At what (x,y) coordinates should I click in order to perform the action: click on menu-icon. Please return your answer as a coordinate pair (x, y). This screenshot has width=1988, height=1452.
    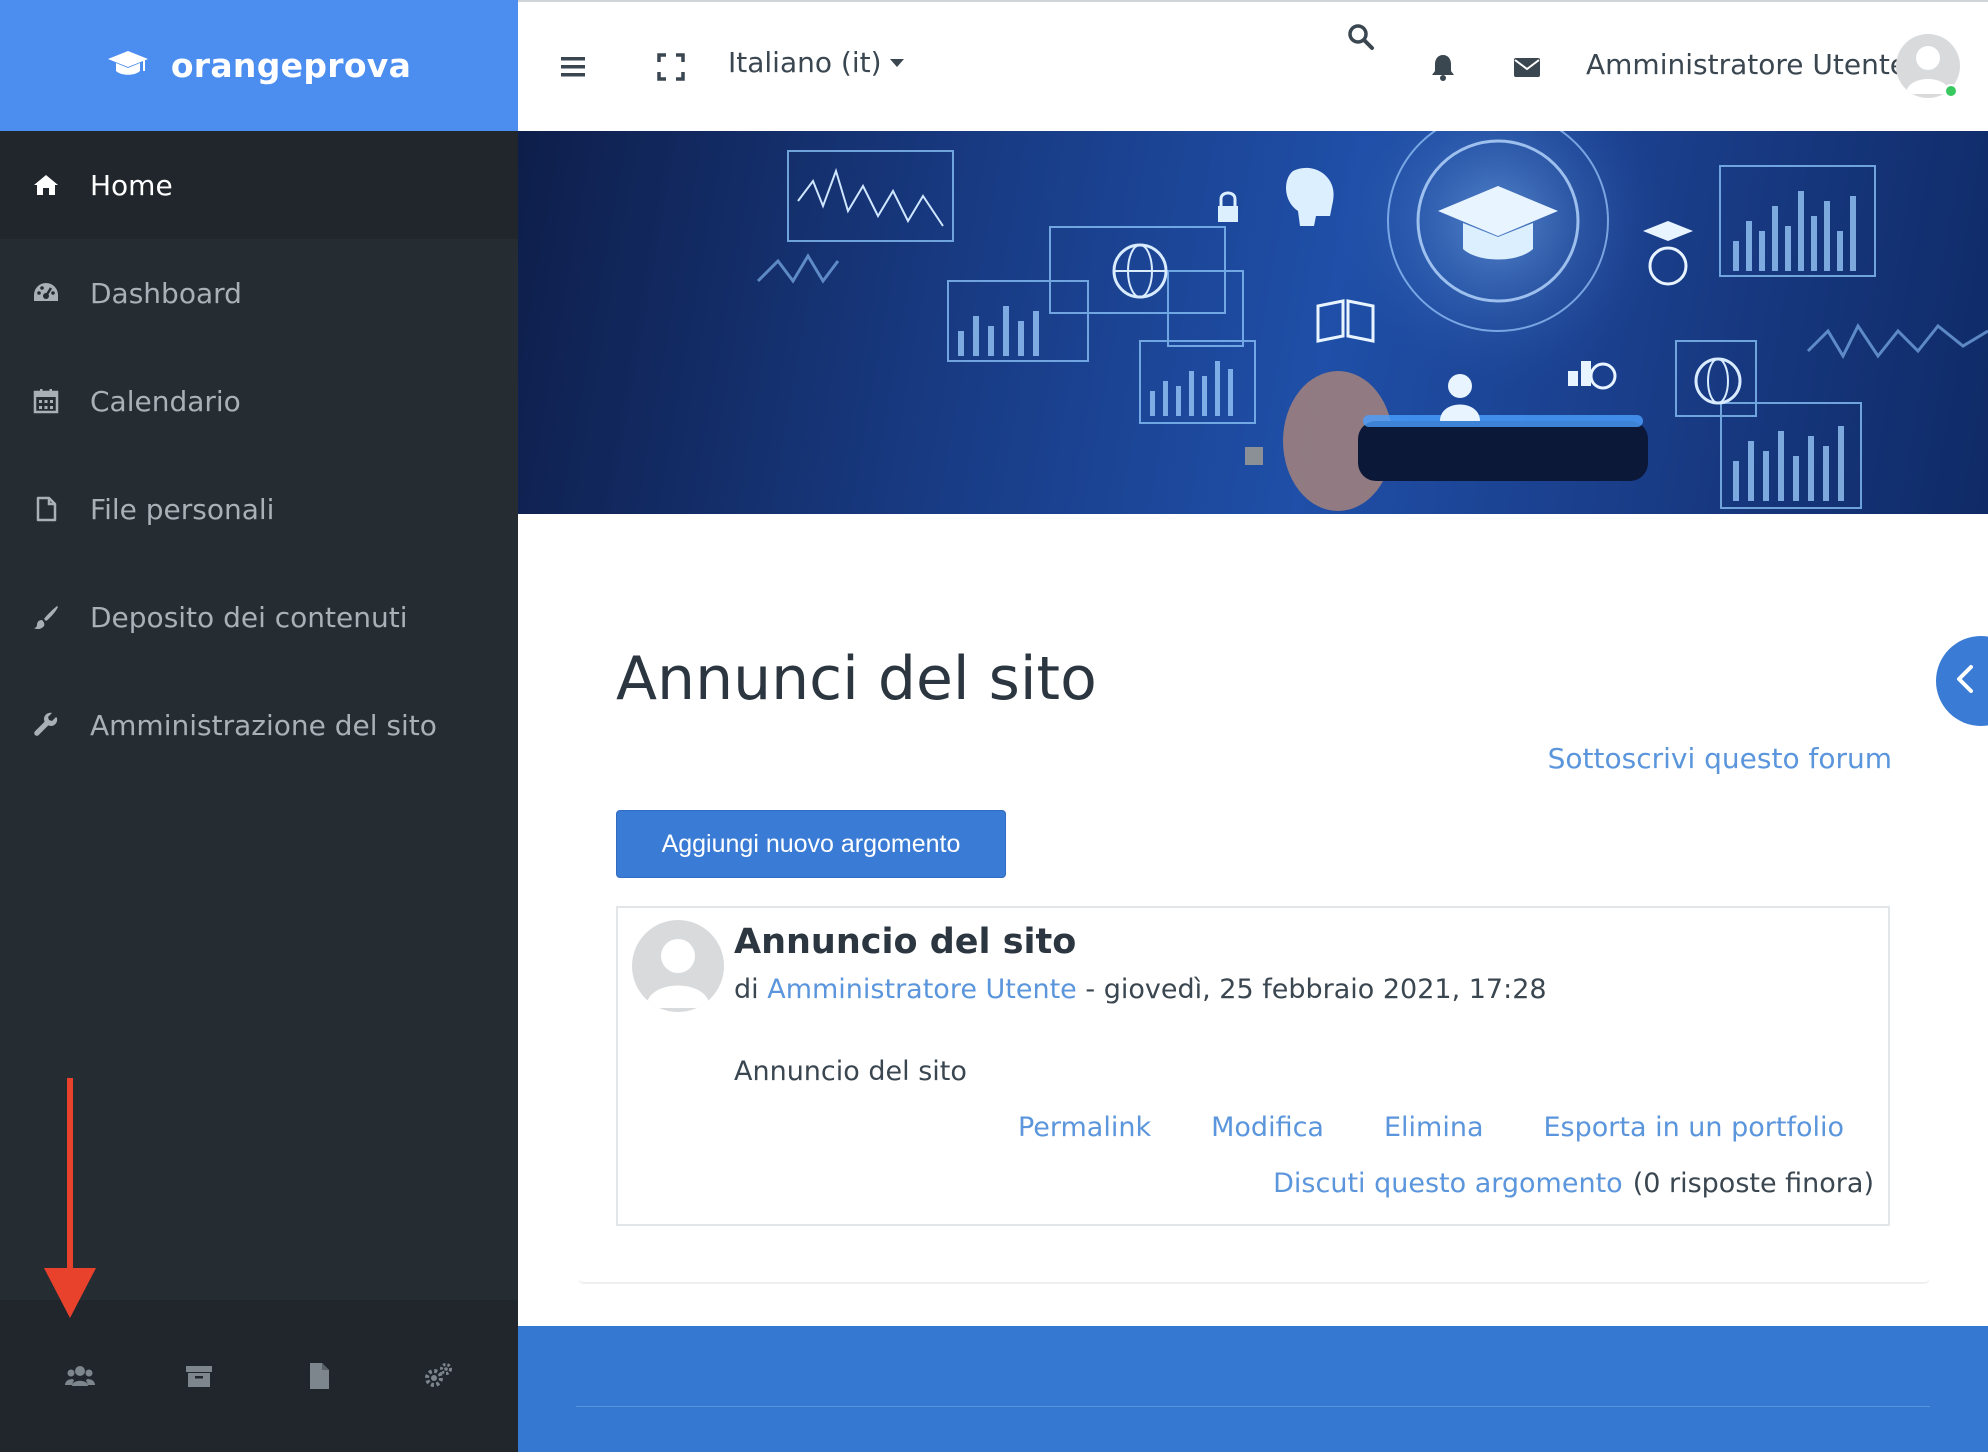
    Looking at the image, I should click on (573, 67).